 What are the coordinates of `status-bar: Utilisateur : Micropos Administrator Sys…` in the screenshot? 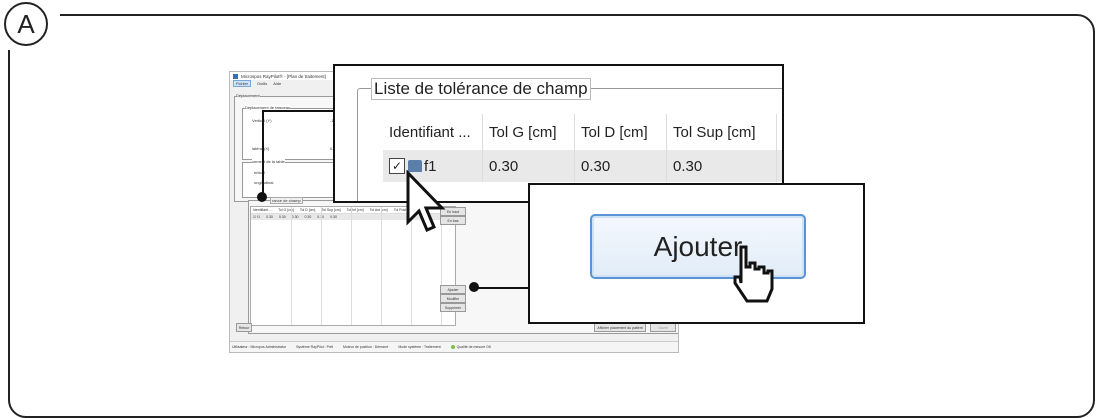 It's located at (454, 346).